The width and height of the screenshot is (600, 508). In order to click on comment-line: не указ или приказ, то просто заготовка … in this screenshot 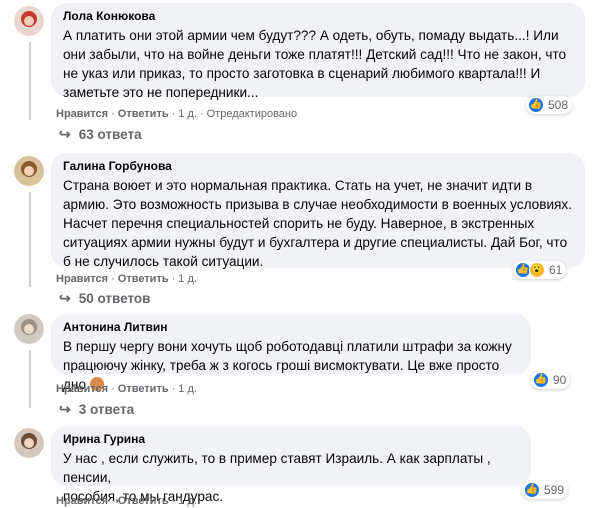, I will do `click(302, 73)`.